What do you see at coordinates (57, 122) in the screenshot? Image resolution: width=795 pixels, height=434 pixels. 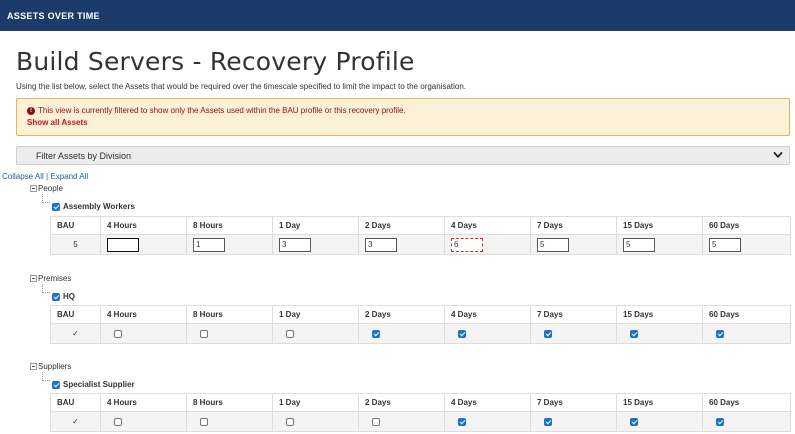 I see `show-all-assets-link: Show all Assets` at bounding box center [57, 122].